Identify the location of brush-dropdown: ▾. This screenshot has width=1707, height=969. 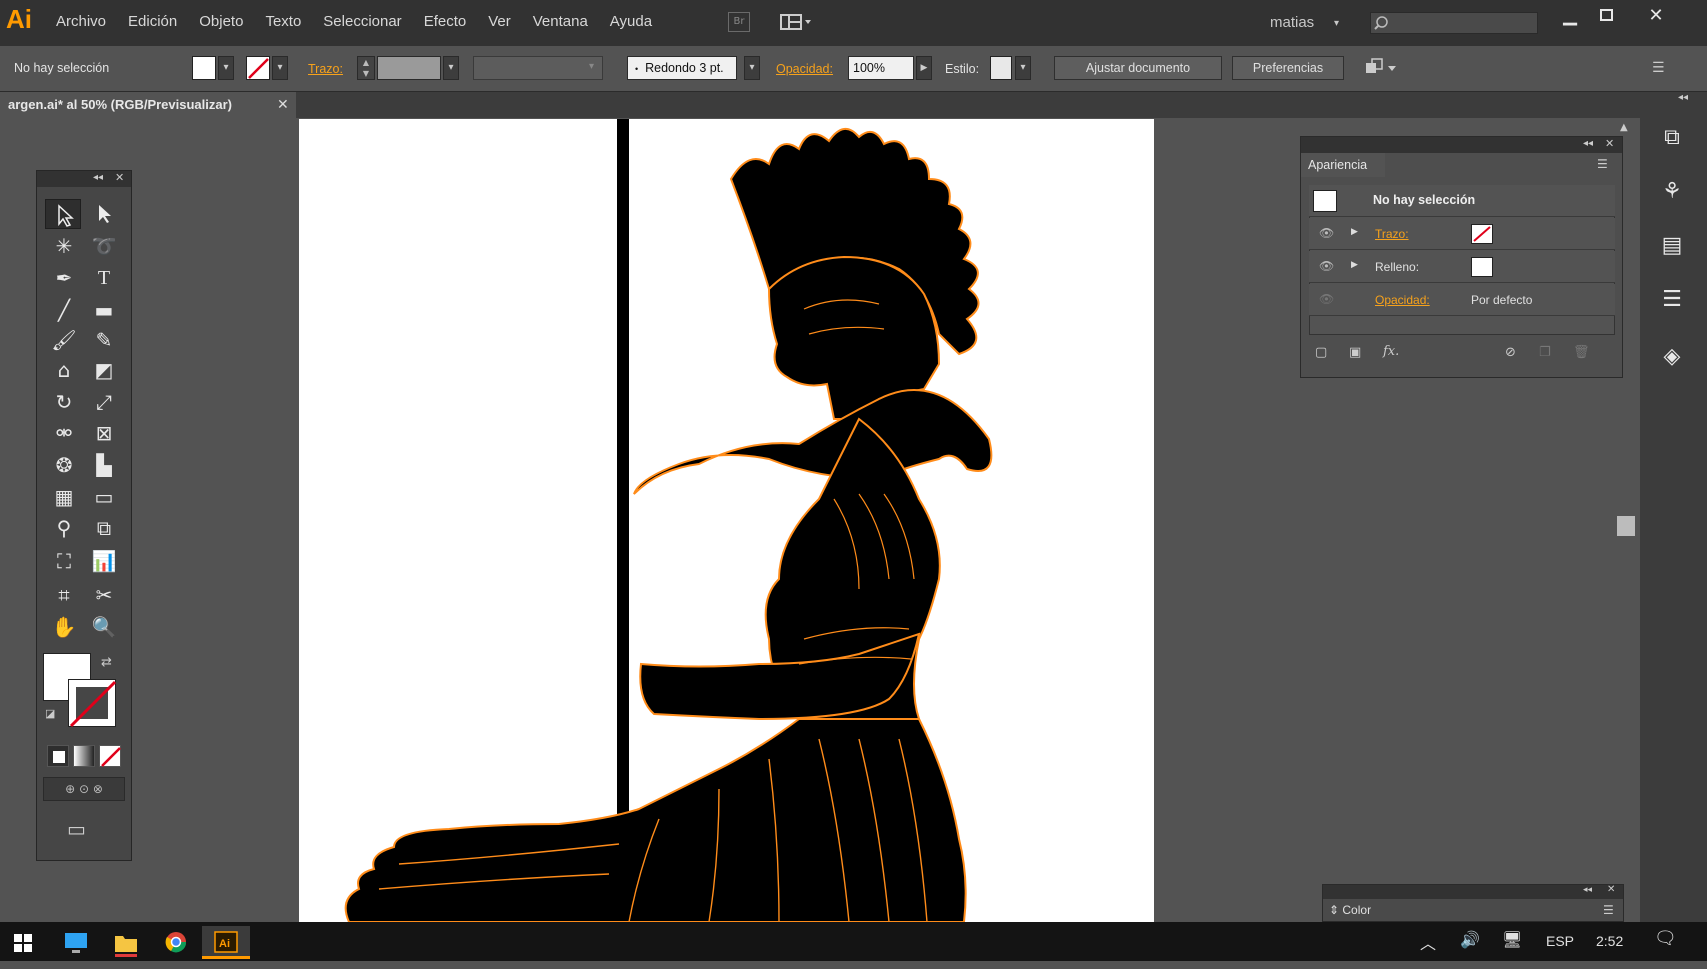
(752, 68).